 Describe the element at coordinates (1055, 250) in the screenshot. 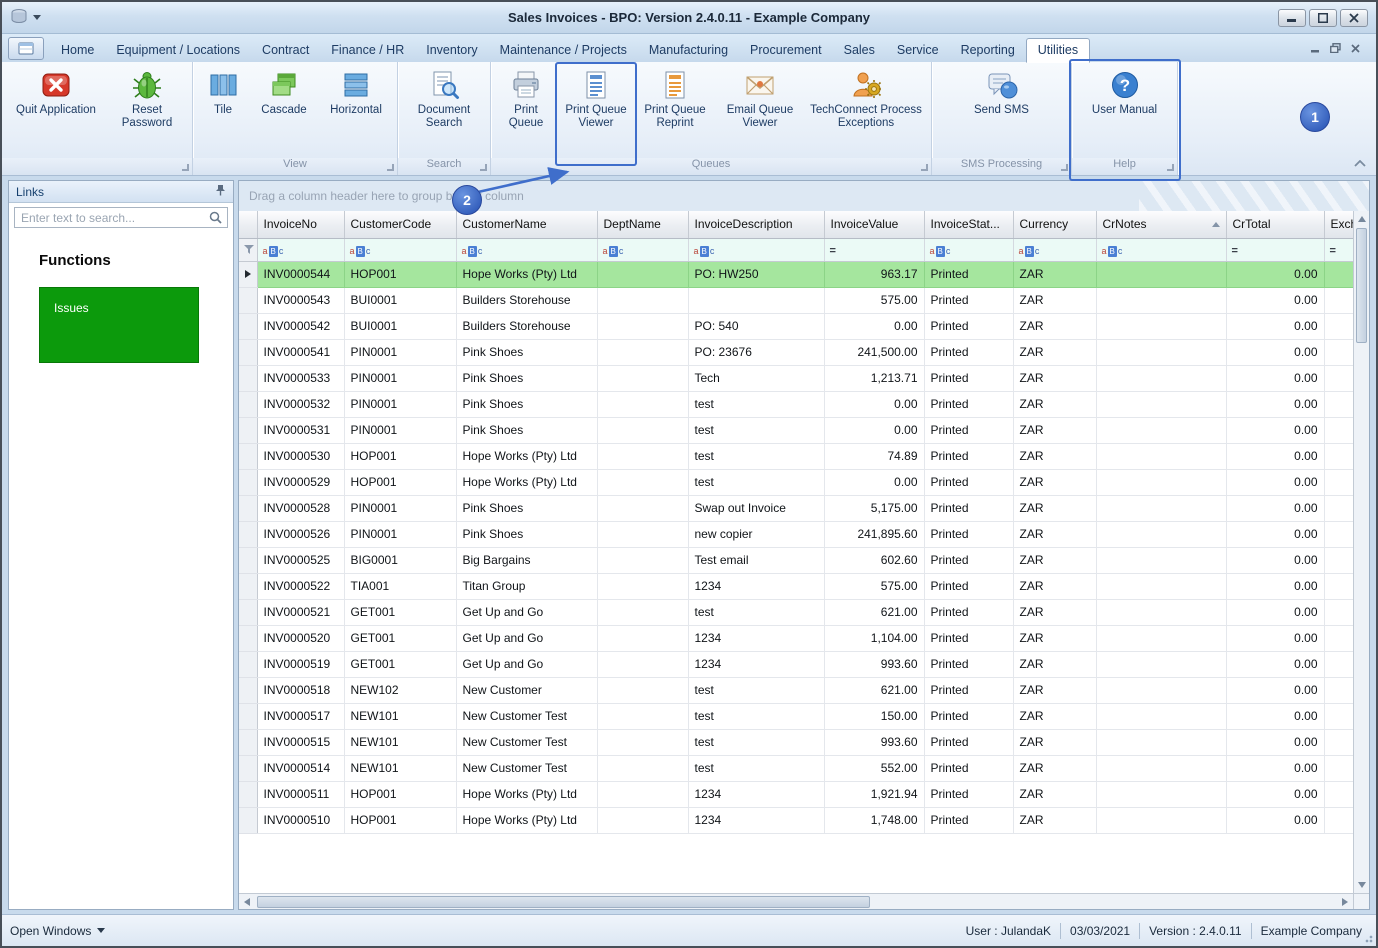

I see `filter-cell-currency: aBc` at that location.